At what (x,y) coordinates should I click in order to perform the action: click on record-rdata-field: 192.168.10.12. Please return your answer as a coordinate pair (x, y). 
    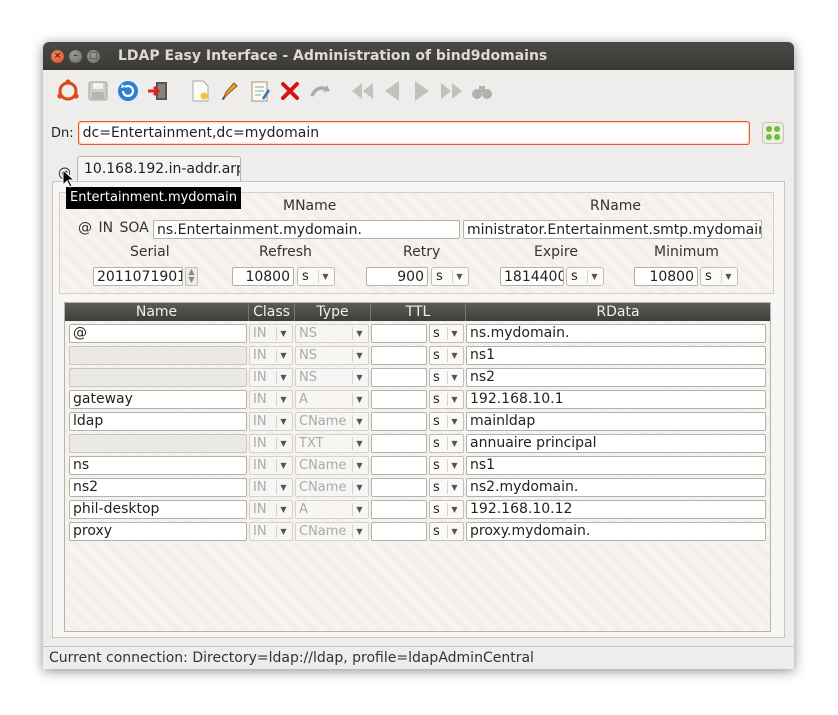
    Looking at the image, I should click on (616, 509).